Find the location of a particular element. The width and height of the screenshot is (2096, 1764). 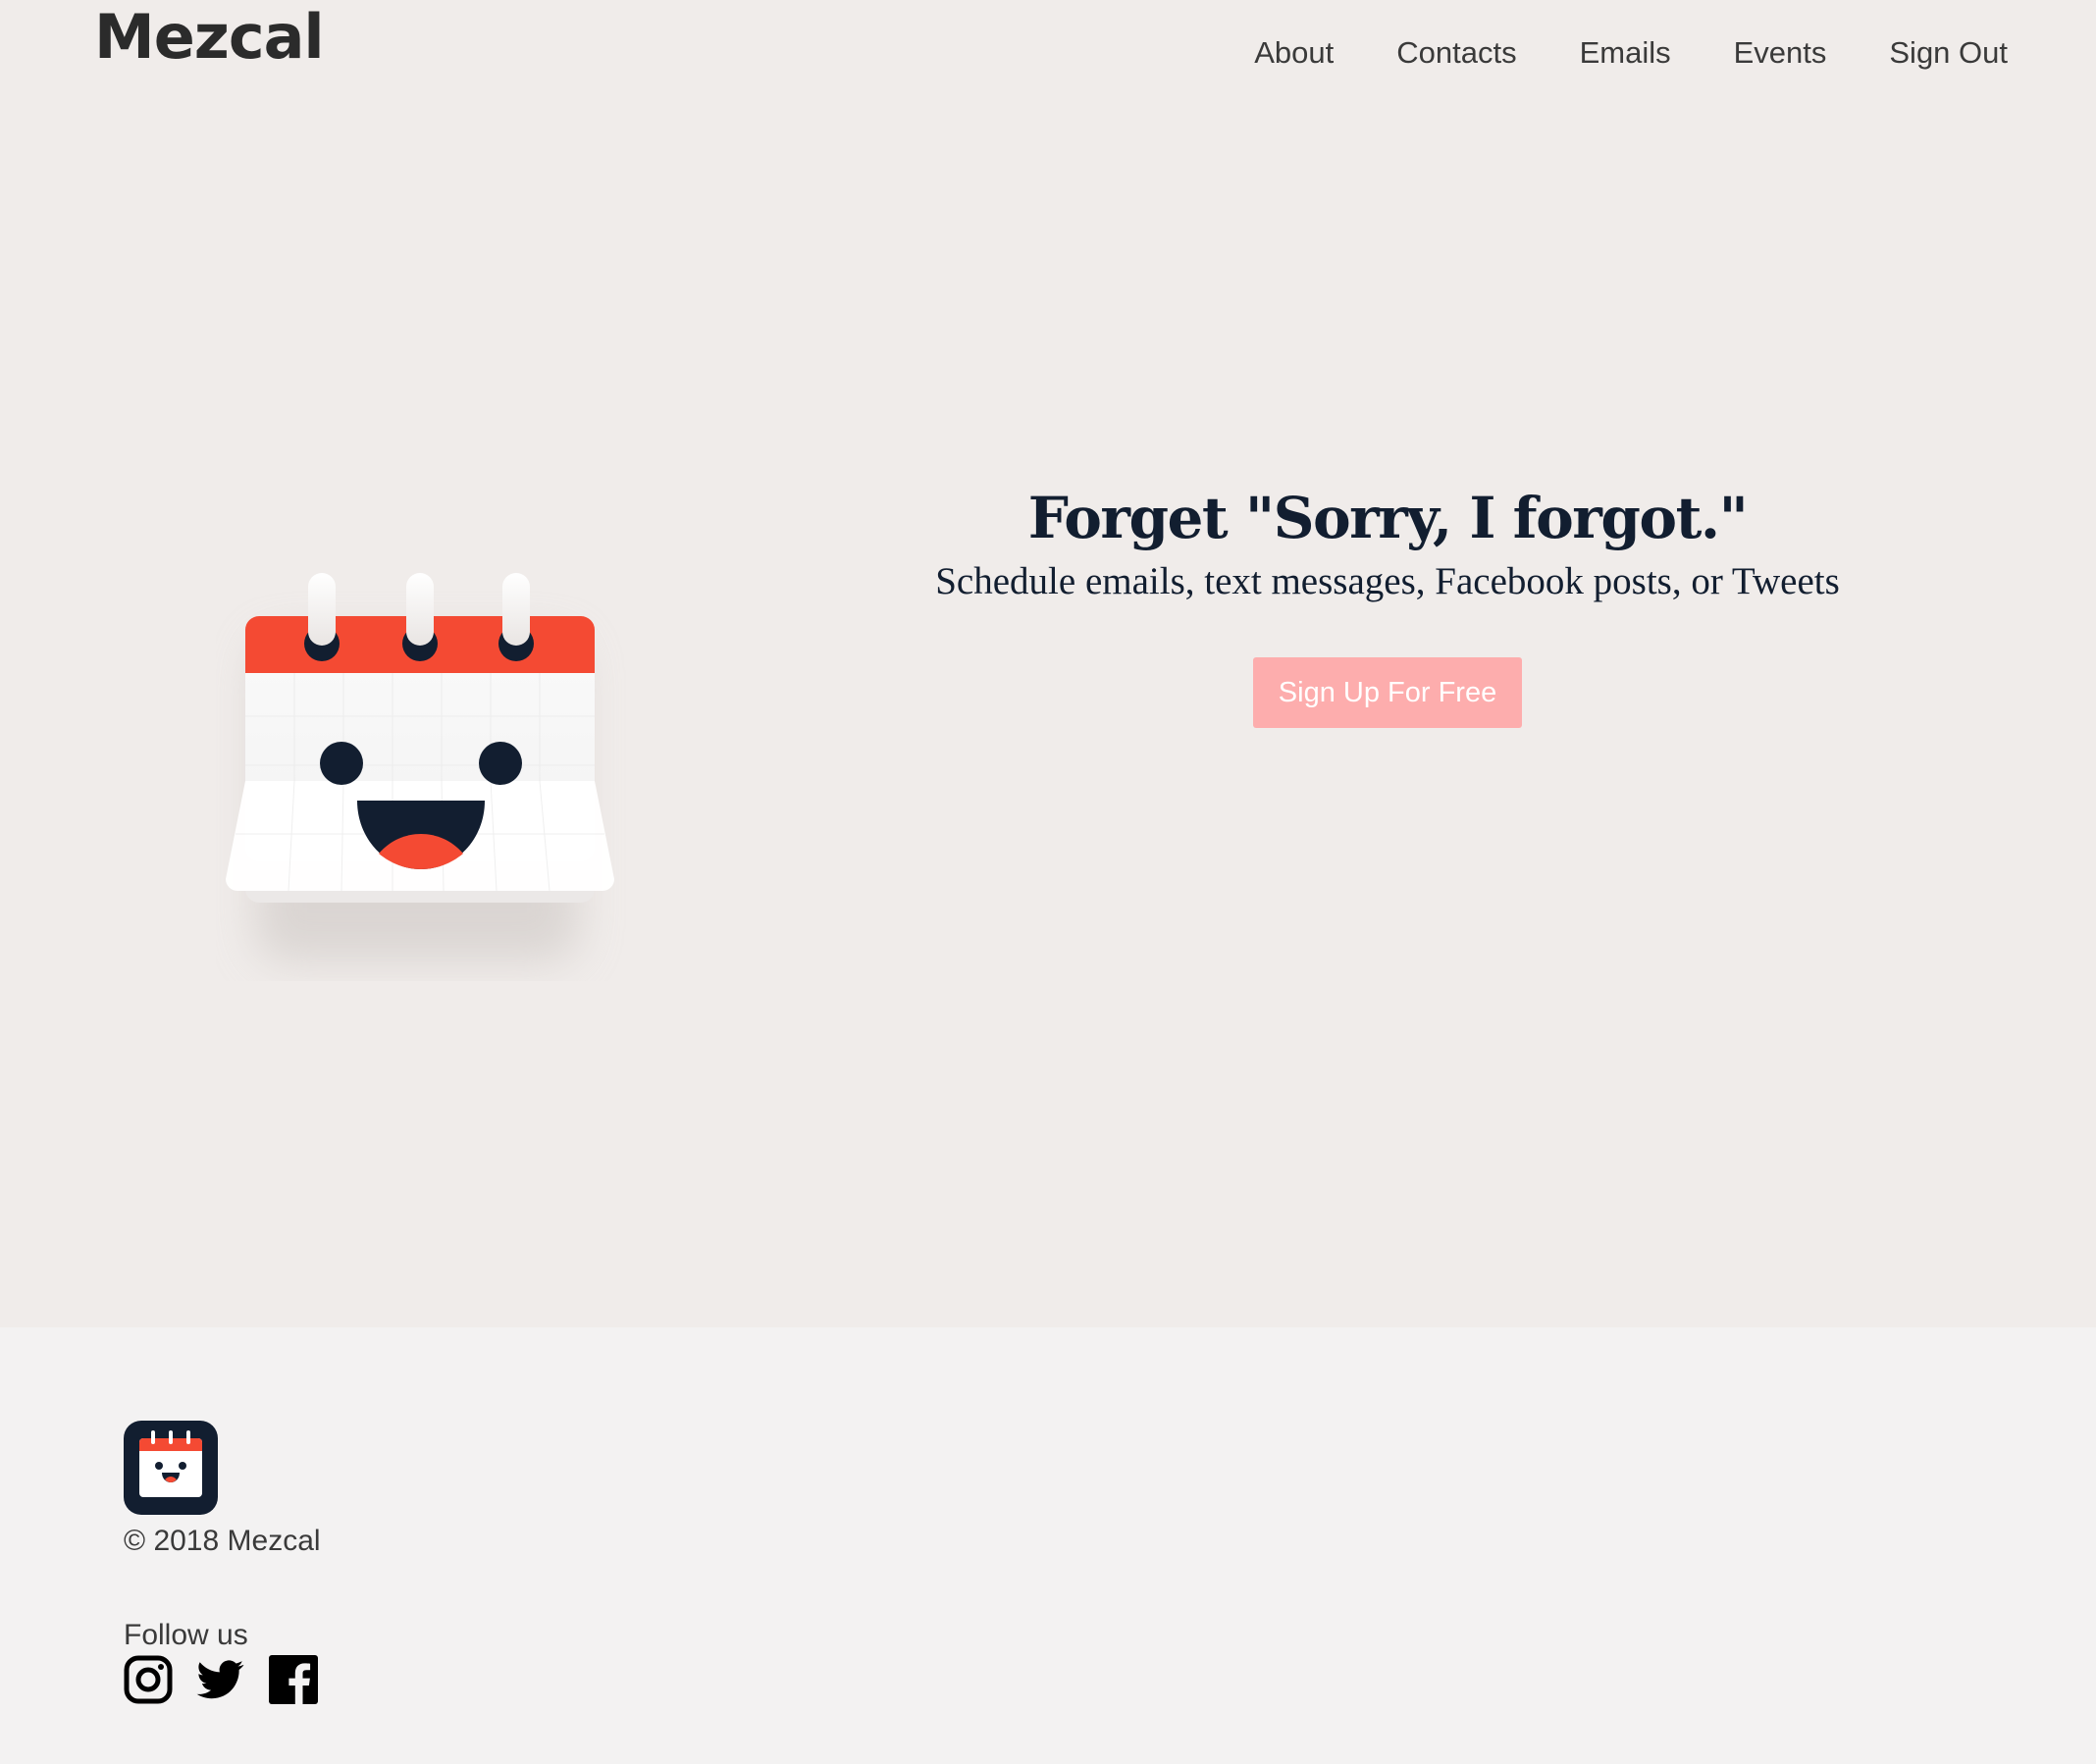

twitter-icon is located at coordinates (220, 1679).